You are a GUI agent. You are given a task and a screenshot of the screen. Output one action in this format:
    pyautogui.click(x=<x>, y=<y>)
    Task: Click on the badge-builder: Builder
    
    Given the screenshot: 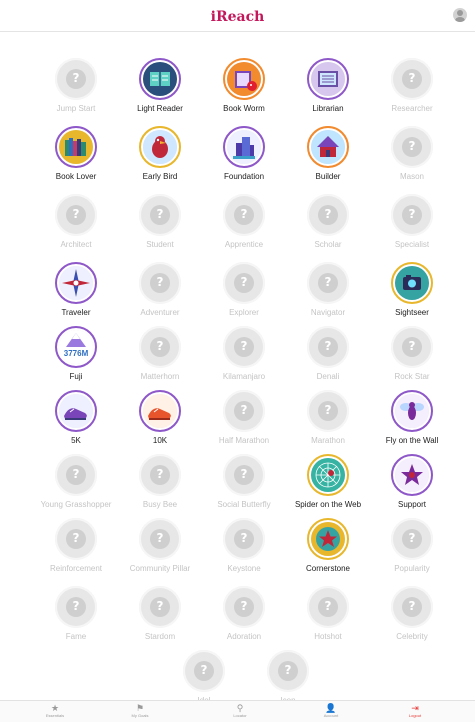 What is the action you would take?
    pyautogui.click(x=328, y=153)
    